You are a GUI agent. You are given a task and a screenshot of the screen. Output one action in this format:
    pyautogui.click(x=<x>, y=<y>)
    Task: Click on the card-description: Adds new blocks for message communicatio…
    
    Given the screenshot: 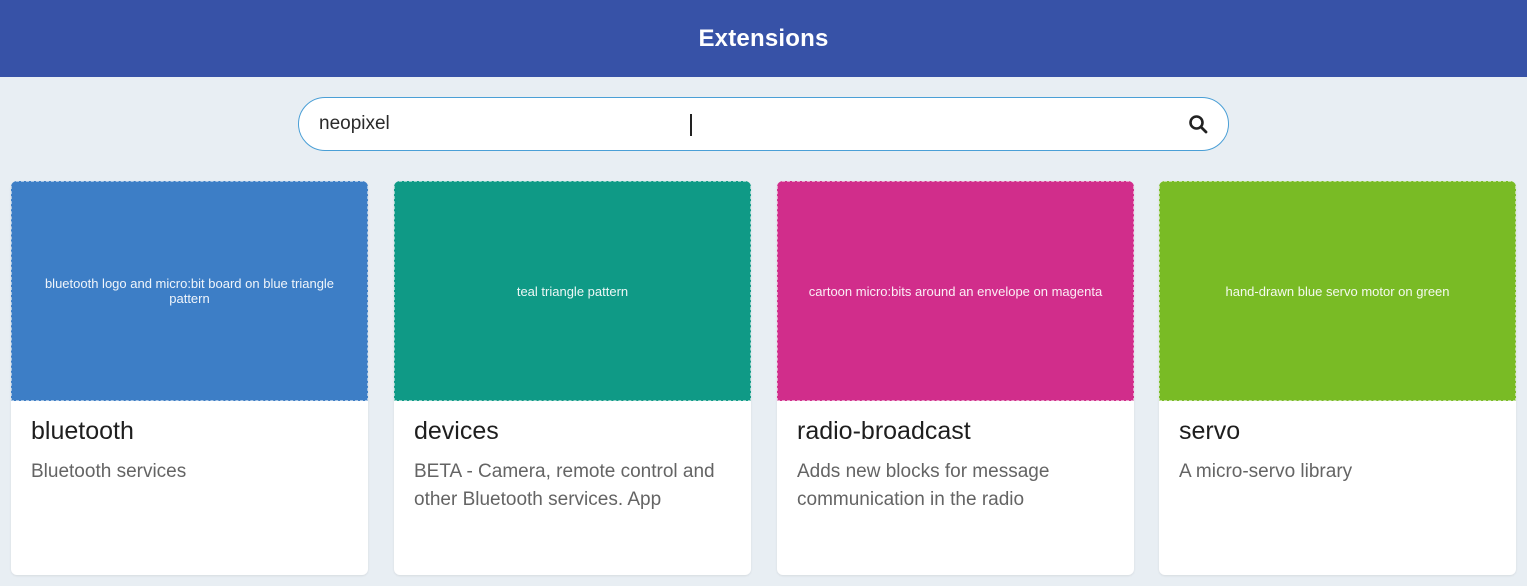 What is the action you would take?
    pyautogui.click(x=923, y=485)
    